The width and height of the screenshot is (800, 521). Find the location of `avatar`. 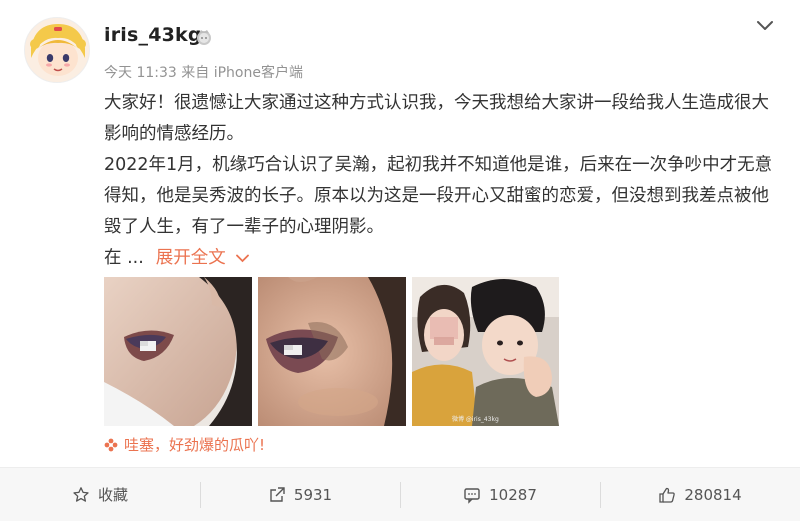

avatar is located at coordinates (57, 50).